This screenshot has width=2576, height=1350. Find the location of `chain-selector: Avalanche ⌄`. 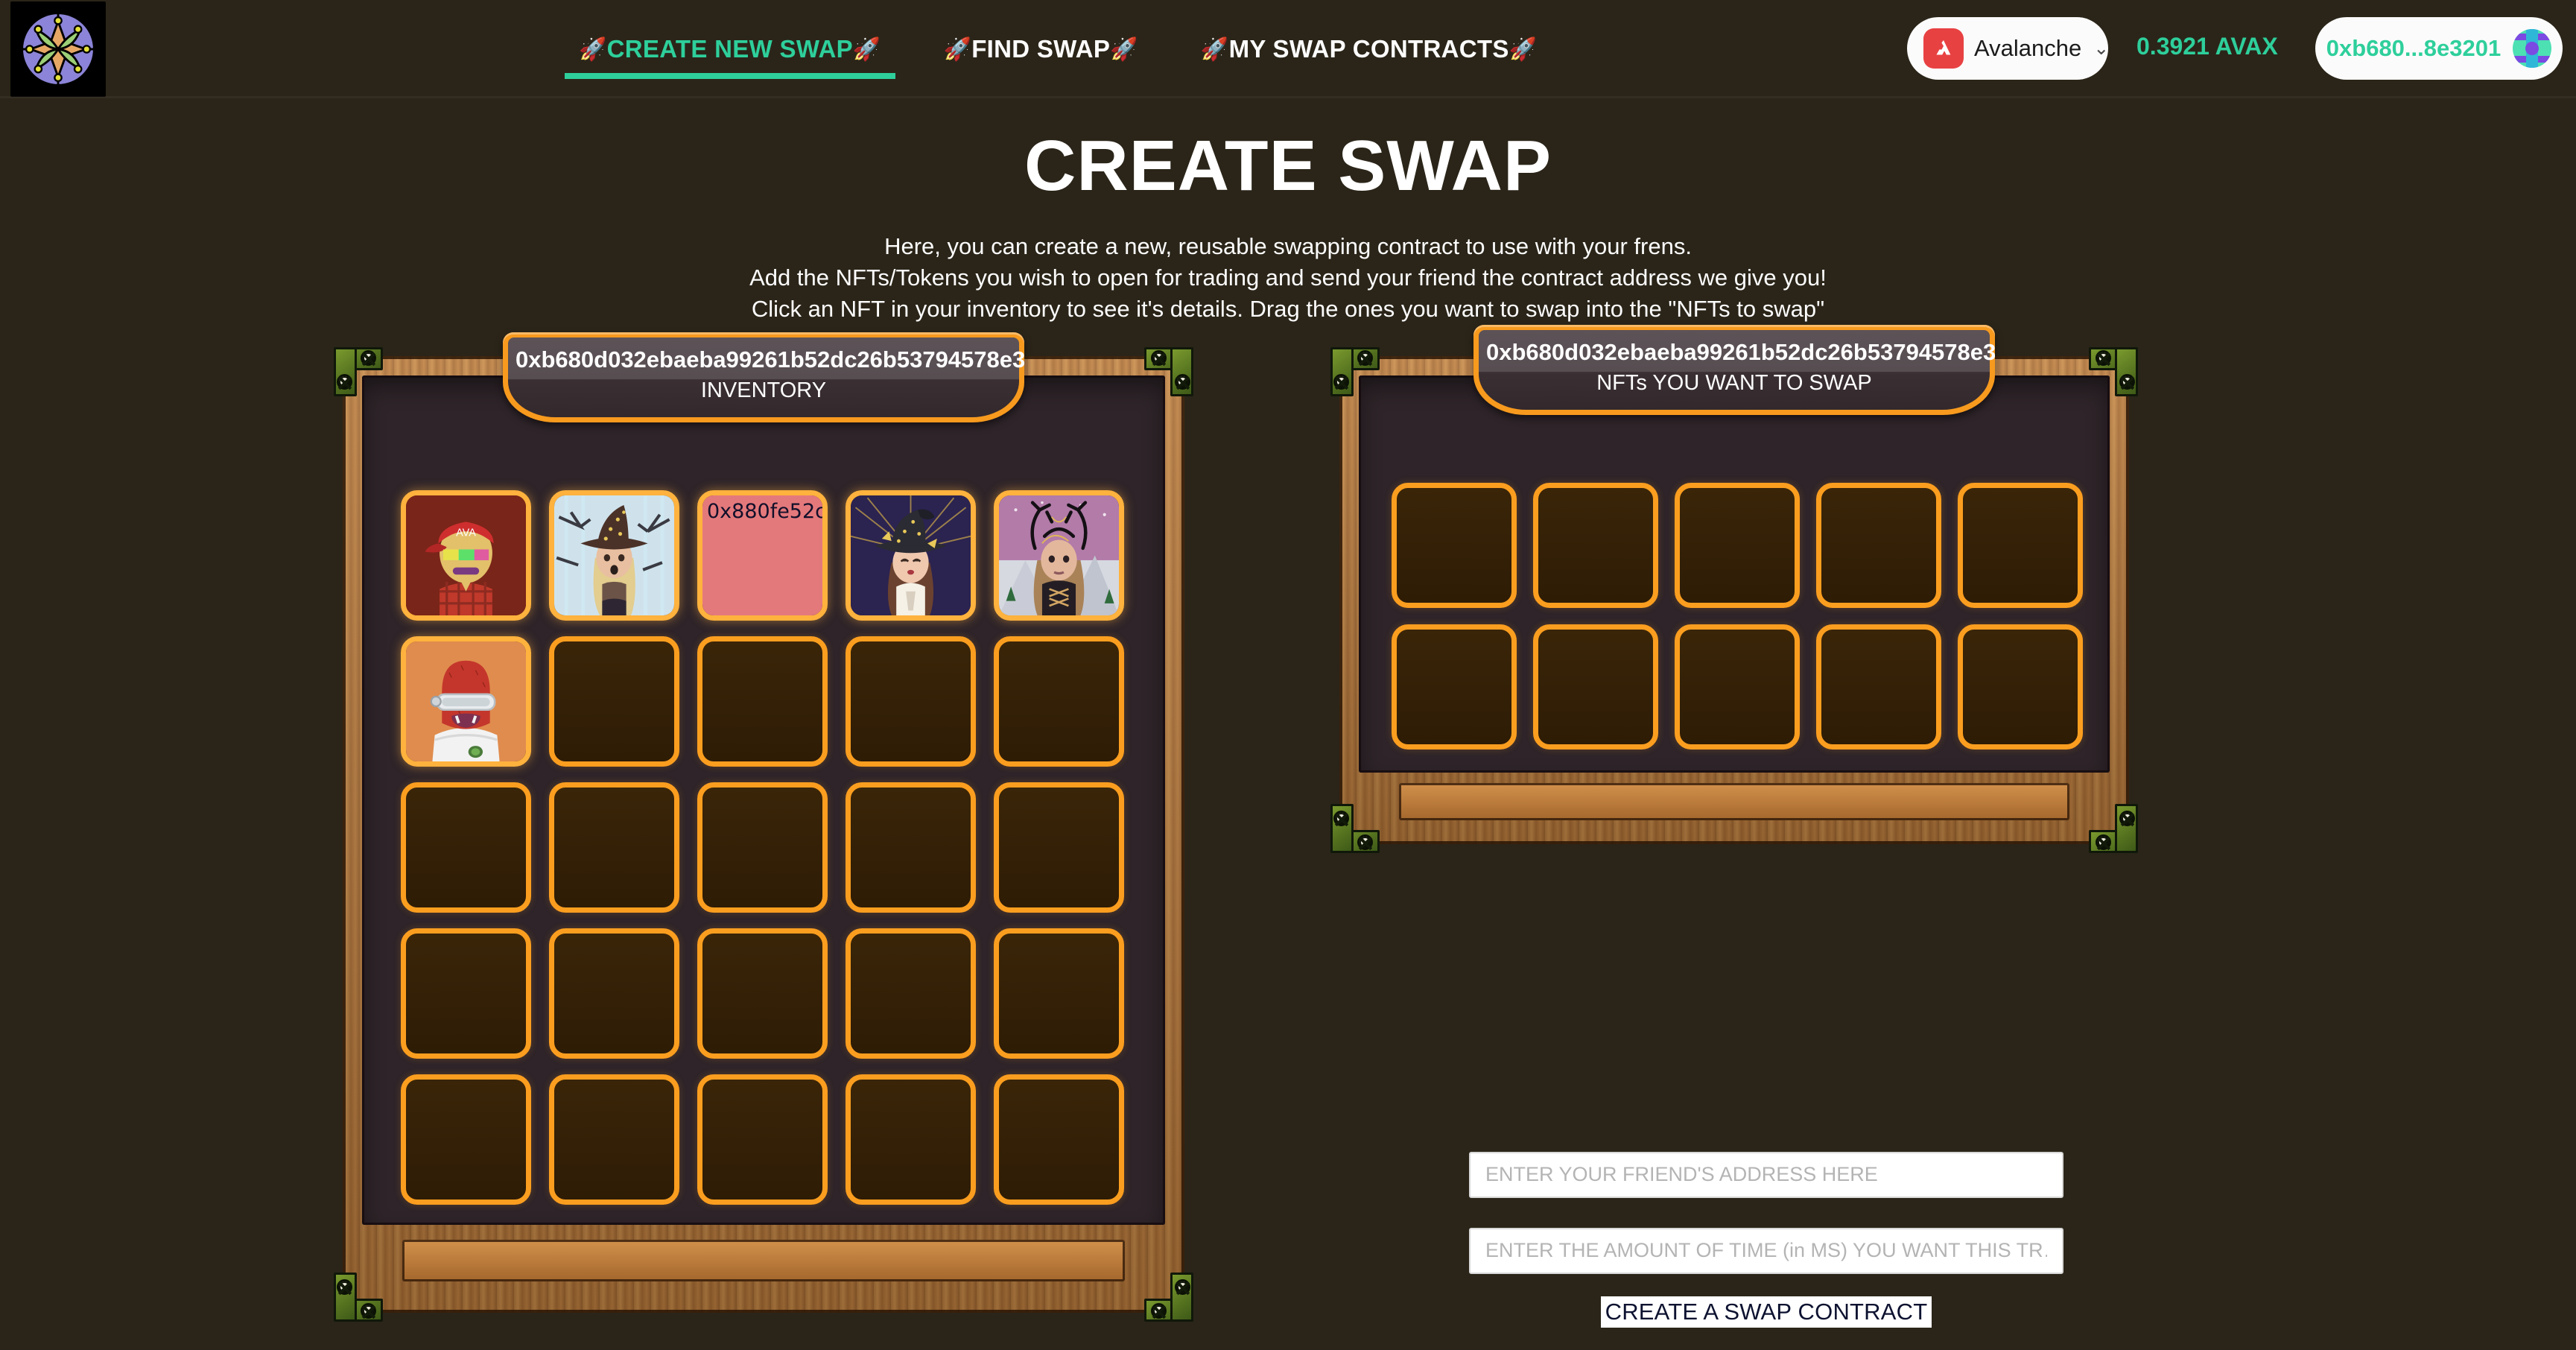

chain-selector: Avalanche ⌄ is located at coordinates (2009, 48).